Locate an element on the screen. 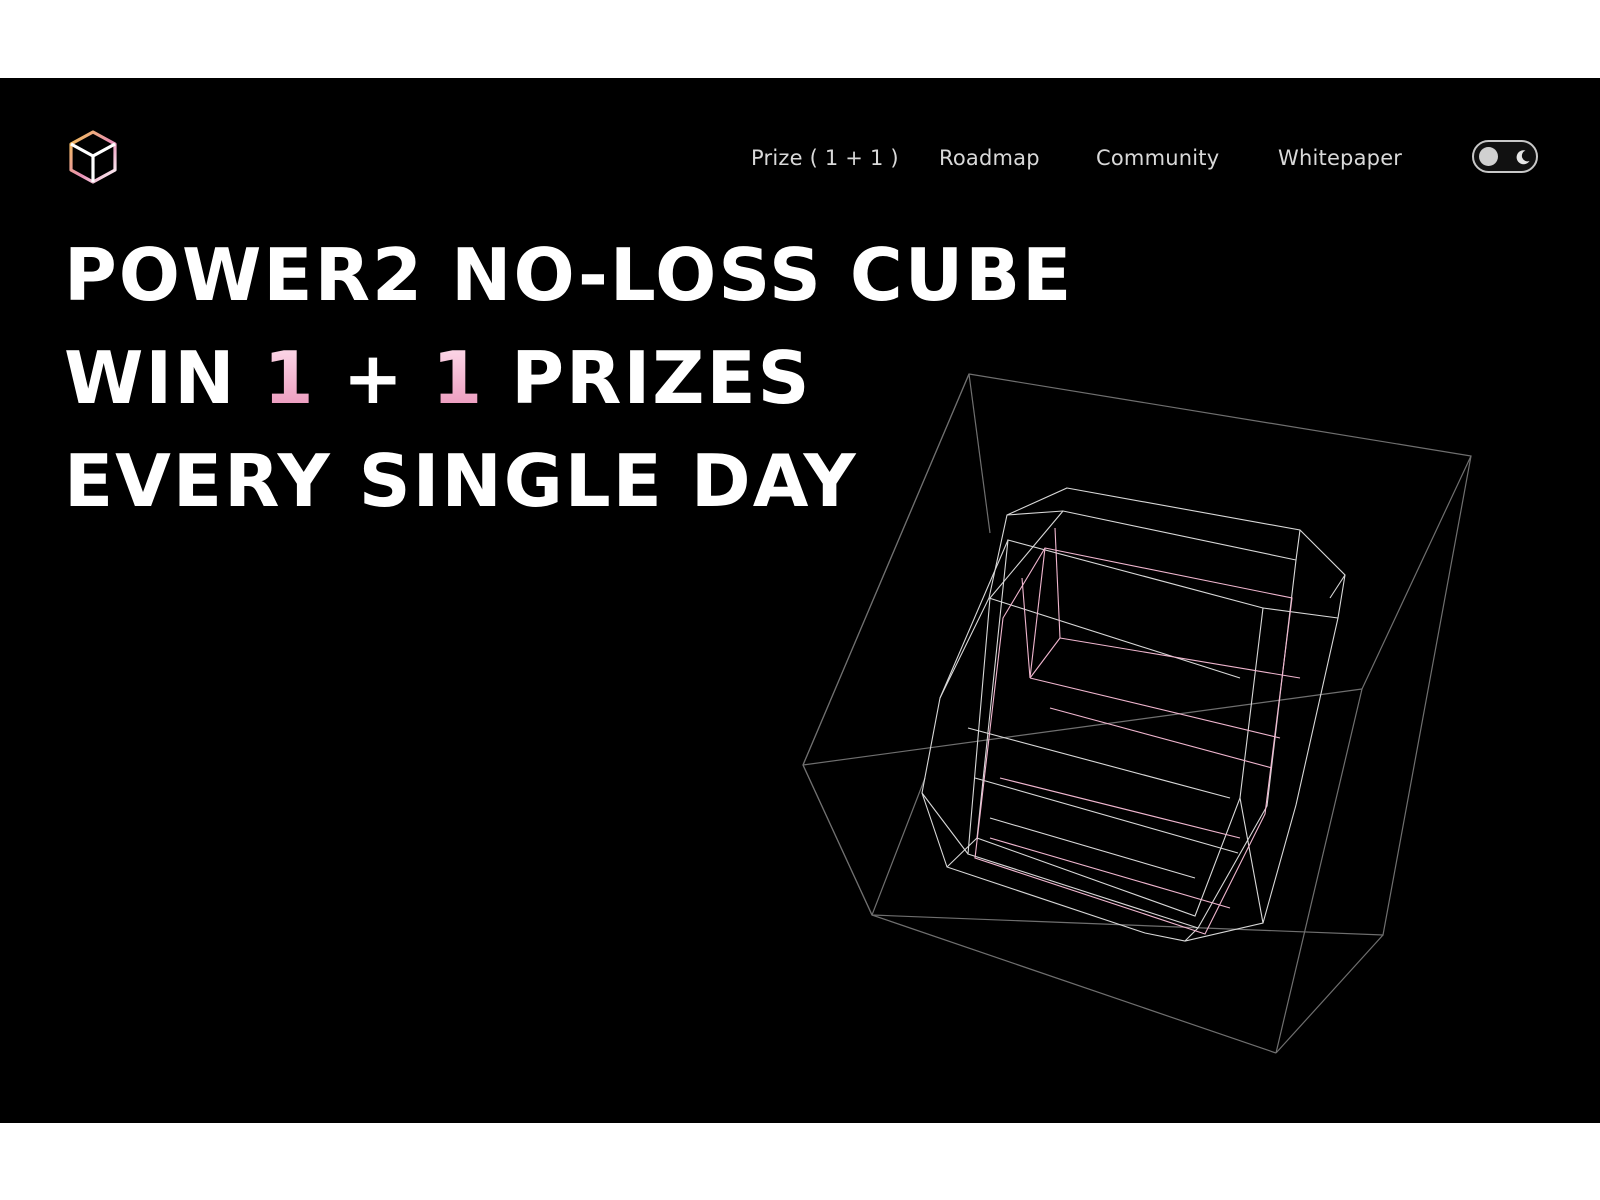  nav-link-roadmap: Roadmap is located at coordinates (989, 158).